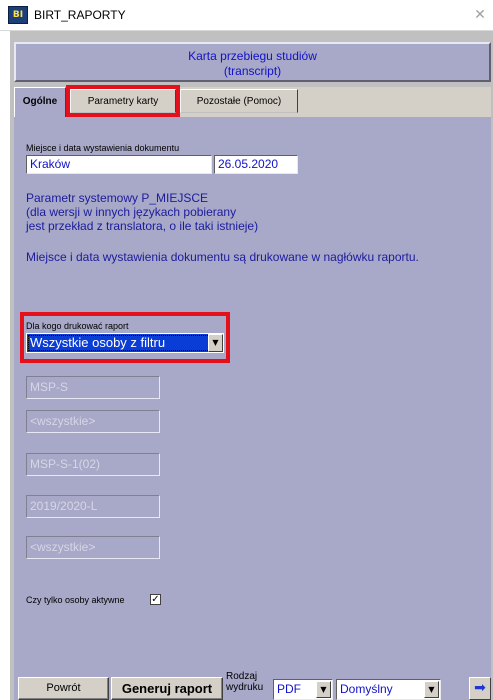 This screenshot has width=493, height=700. What do you see at coordinates (93, 421) in the screenshot?
I see `filter-field-specialization: <wszystkie>` at bounding box center [93, 421].